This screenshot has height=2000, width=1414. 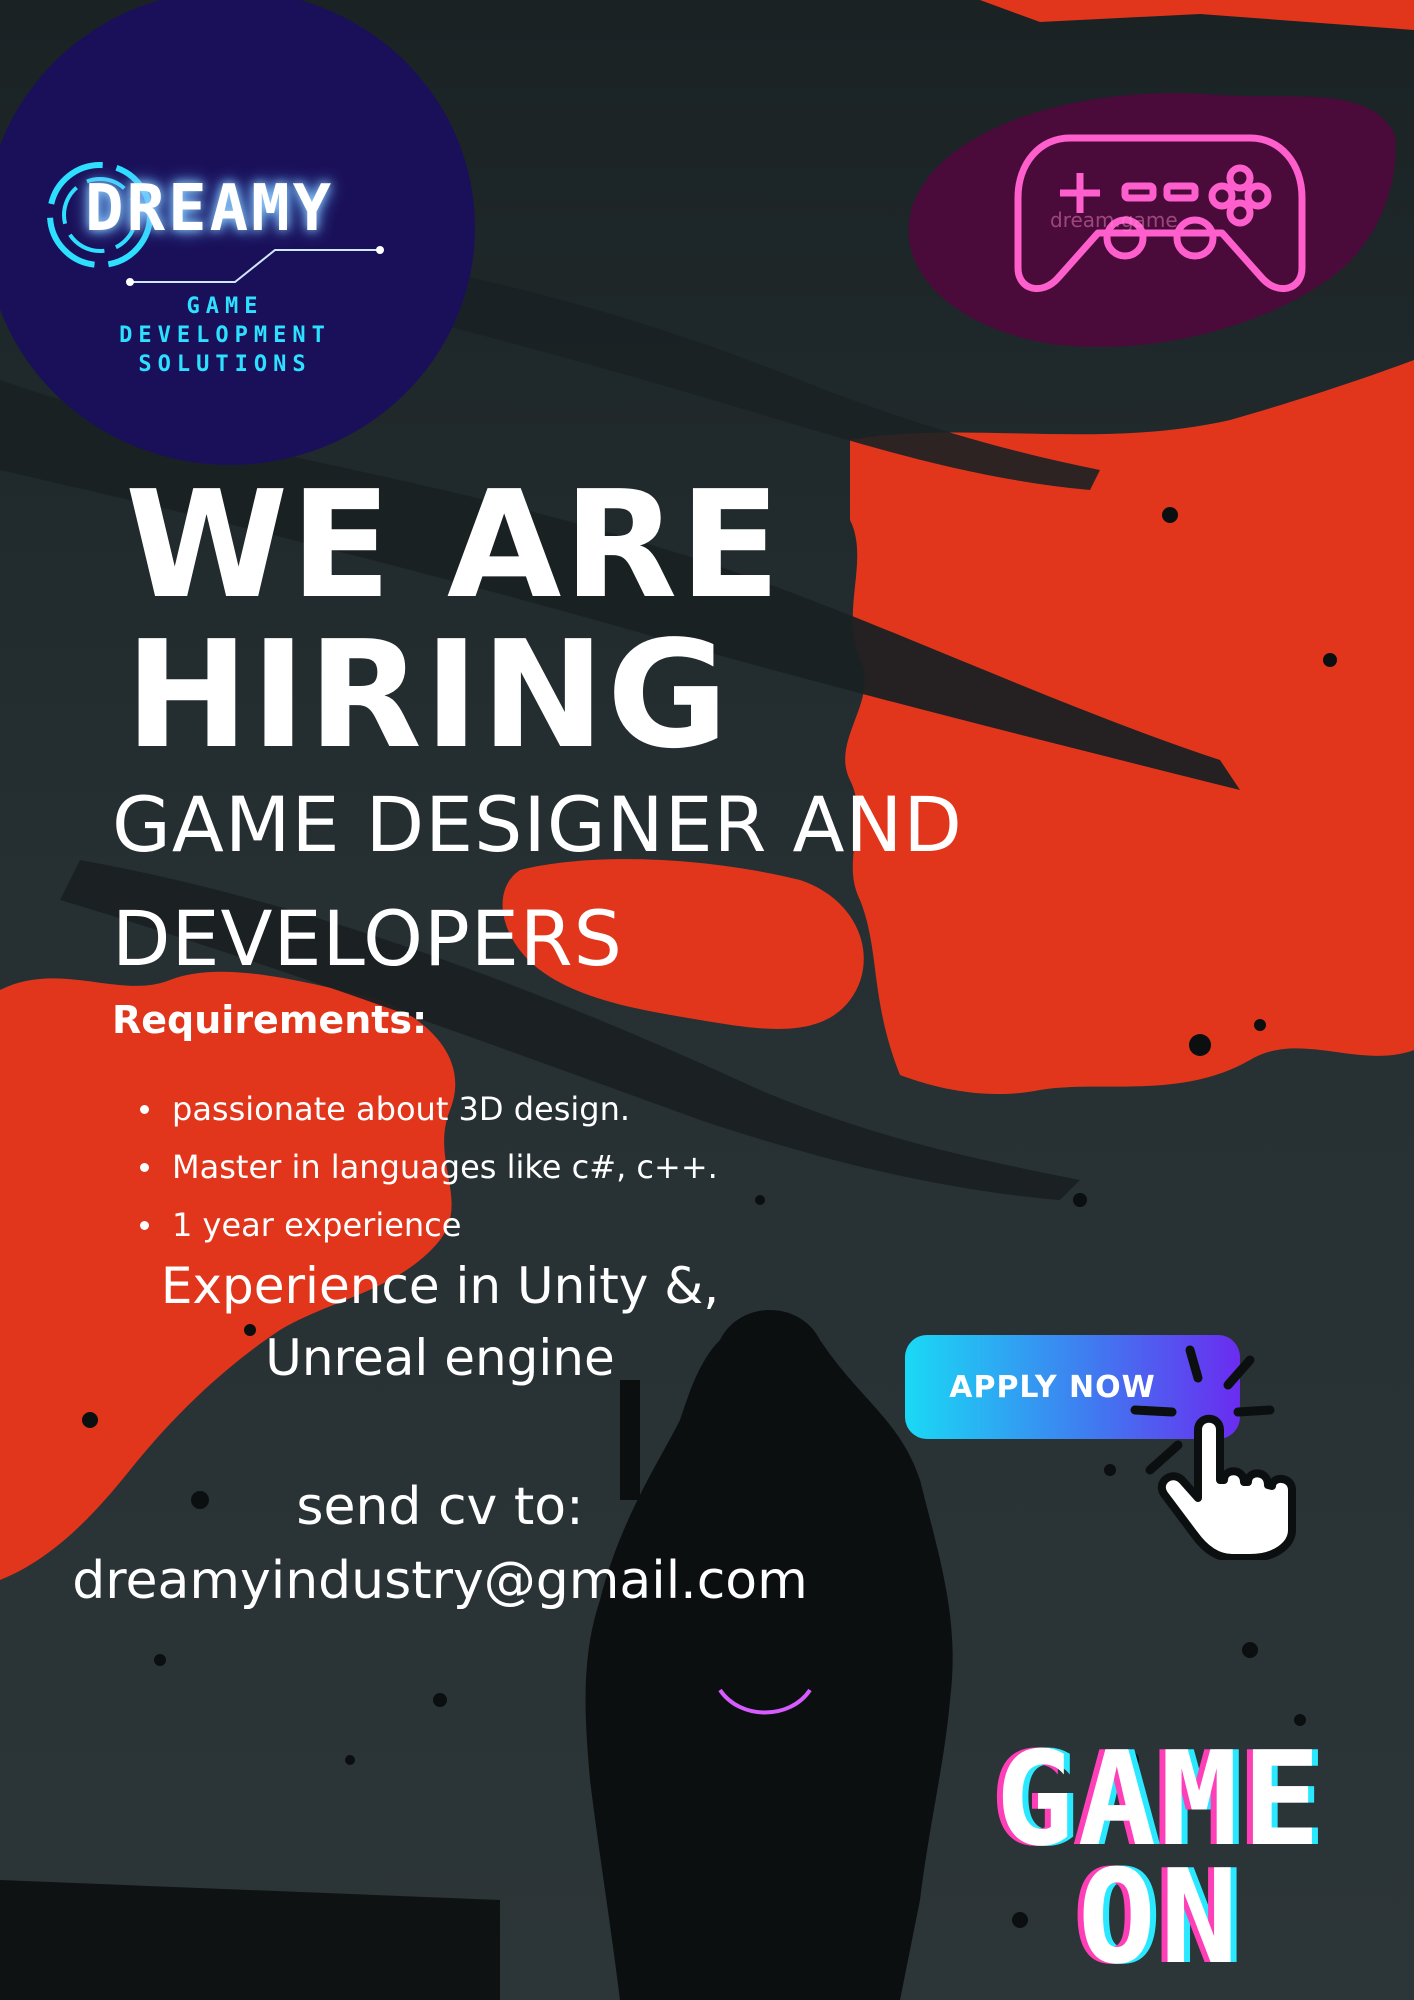 I want to click on logo-tagline-line-2: DEVELOPMENT, so click(x=225, y=335).